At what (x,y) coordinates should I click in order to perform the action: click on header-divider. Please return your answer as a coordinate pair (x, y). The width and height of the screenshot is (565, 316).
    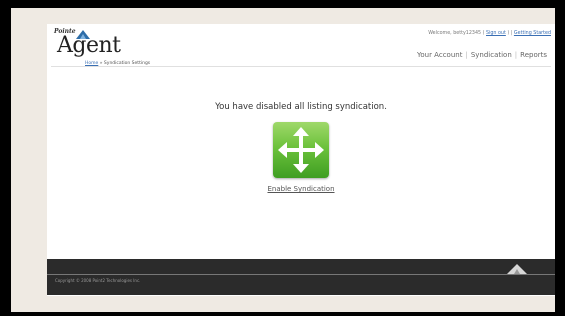
    Looking at the image, I should click on (301, 66).